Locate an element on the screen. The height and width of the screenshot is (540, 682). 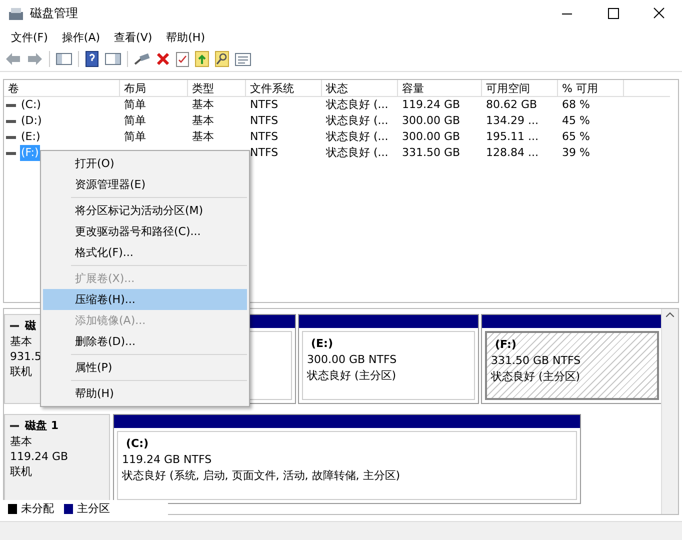
disk-size: 119.24 GB is located at coordinates (39, 456).